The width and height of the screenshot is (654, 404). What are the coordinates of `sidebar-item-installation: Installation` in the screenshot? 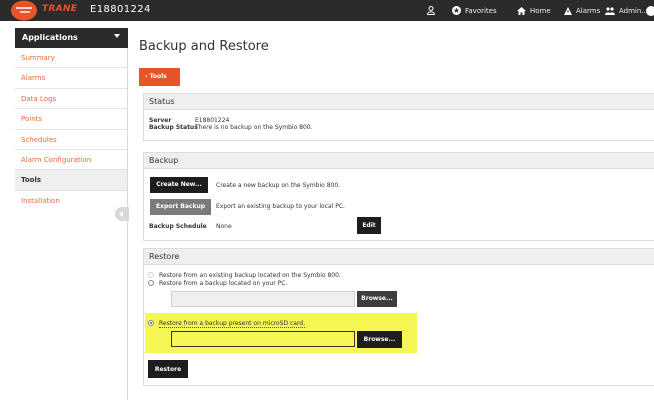 It's located at (71, 201).